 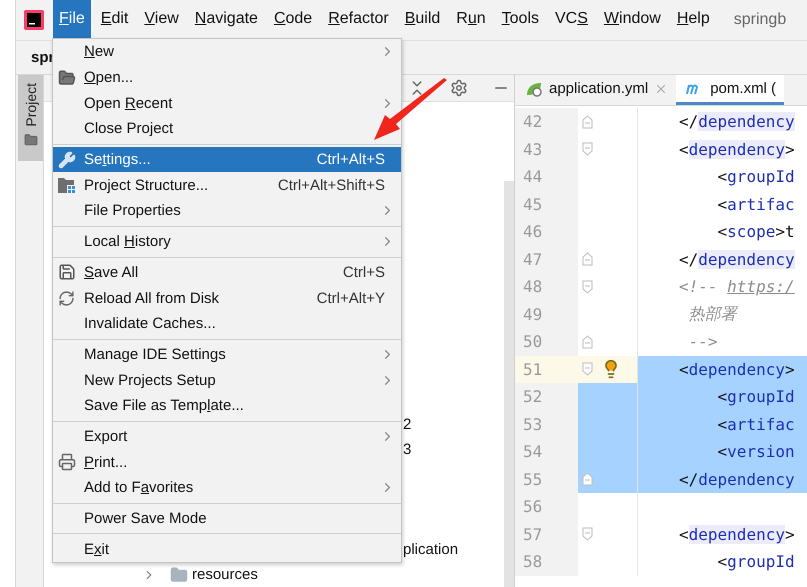 What do you see at coordinates (407, 424) in the screenshot?
I see `tree-item: 2` at bounding box center [407, 424].